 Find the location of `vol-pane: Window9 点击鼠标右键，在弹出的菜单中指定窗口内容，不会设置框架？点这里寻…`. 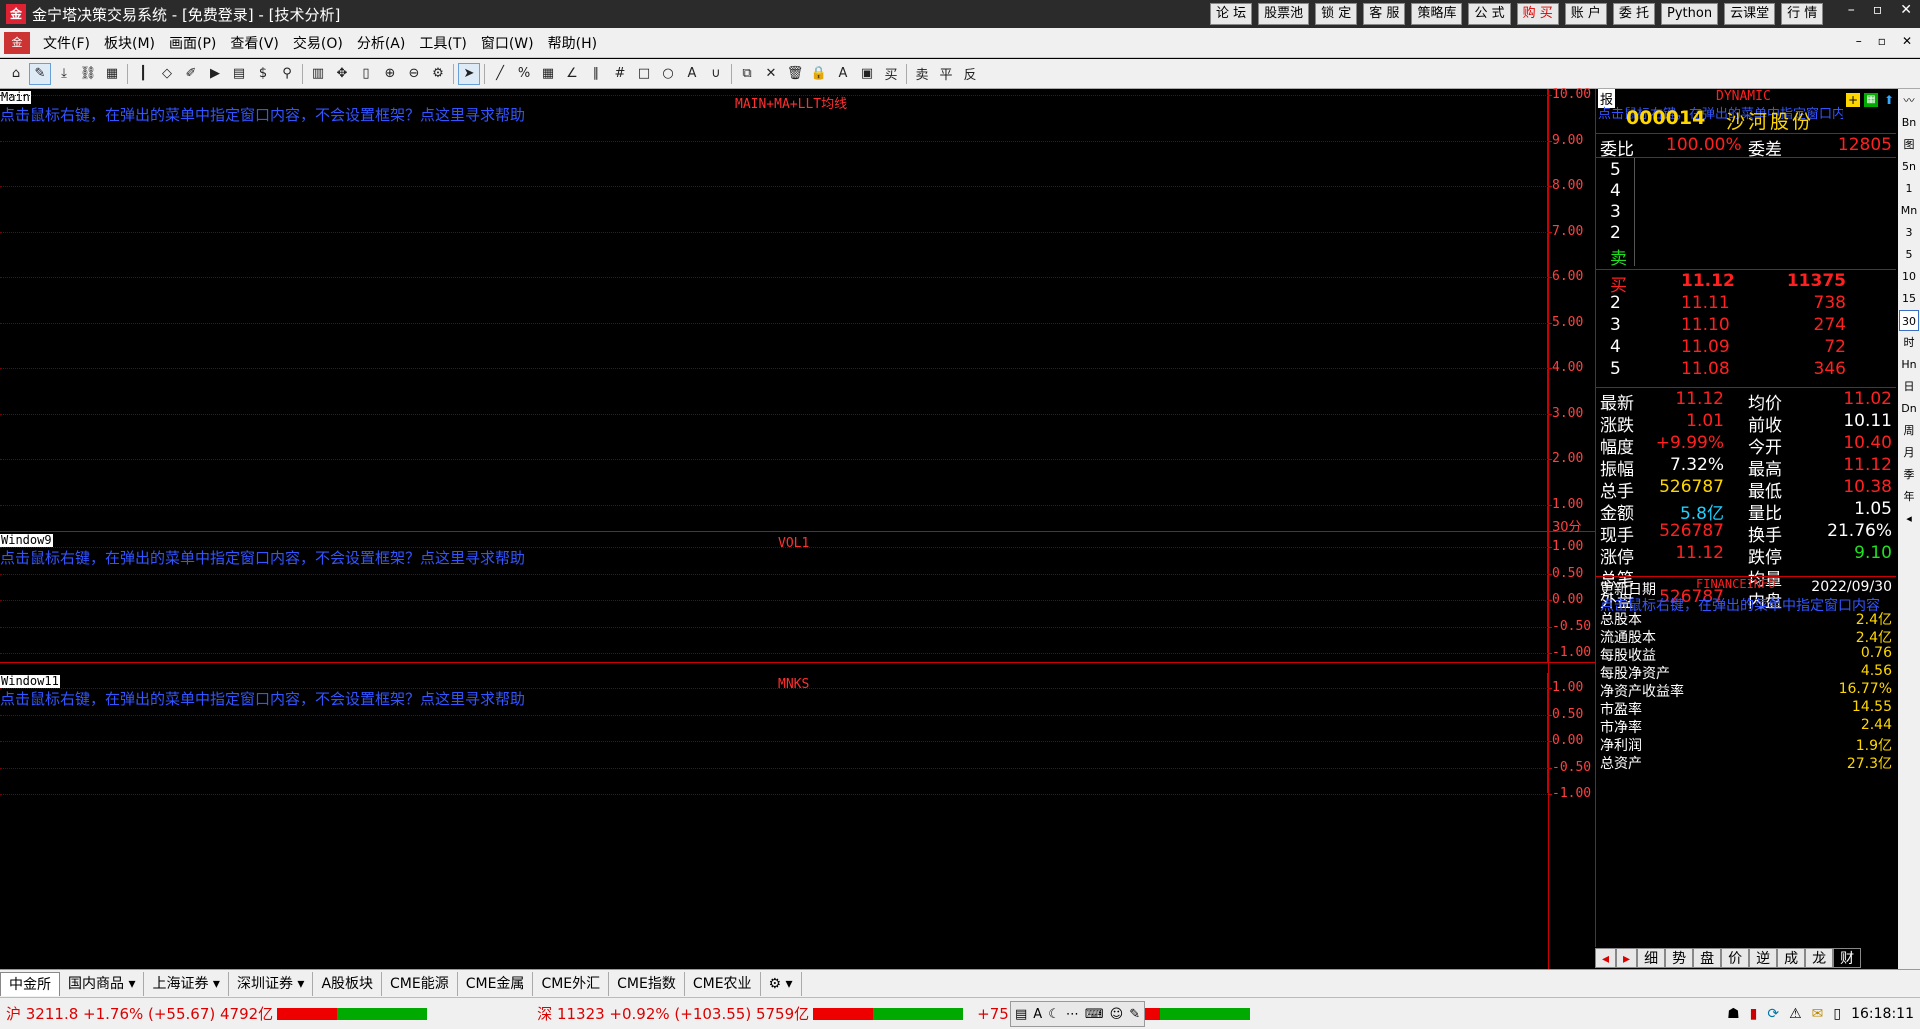

vol-pane: Window9 点击鼠标右键，在弹出的菜单中指定窗口内容，不会设置框架？点这里寻… is located at coordinates (797, 597).